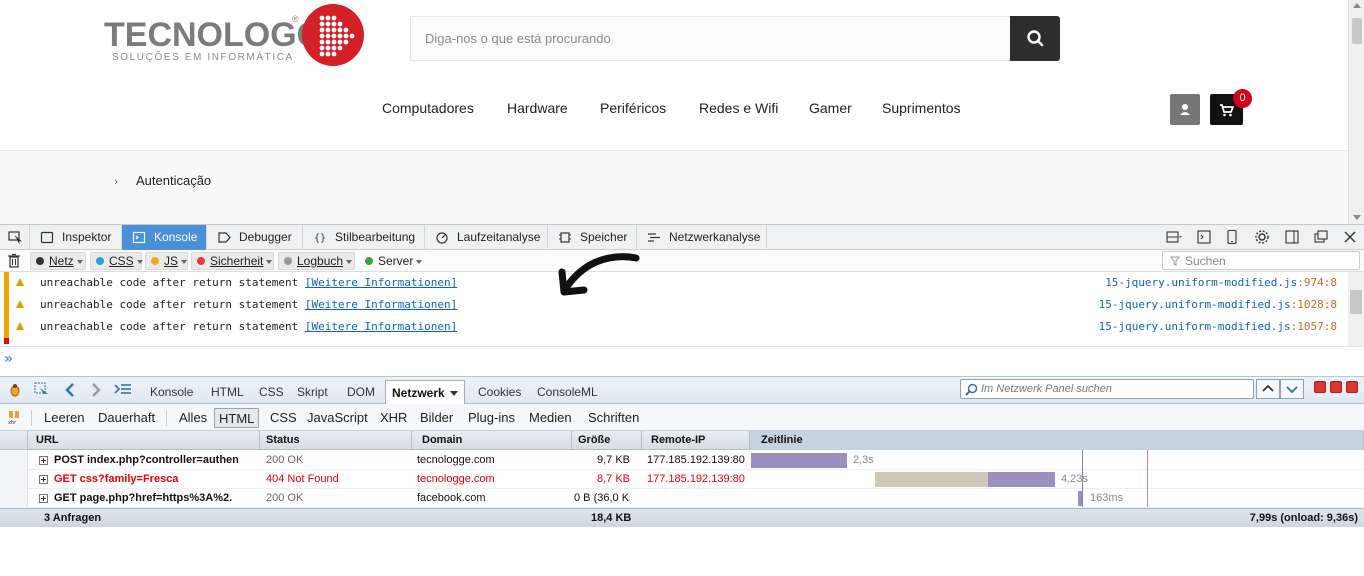 The height and width of the screenshot is (576, 1364). What do you see at coordinates (550, 418) in the screenshot?
I see `fb-filter-medien: Medien` at bounding box center [550, 418].